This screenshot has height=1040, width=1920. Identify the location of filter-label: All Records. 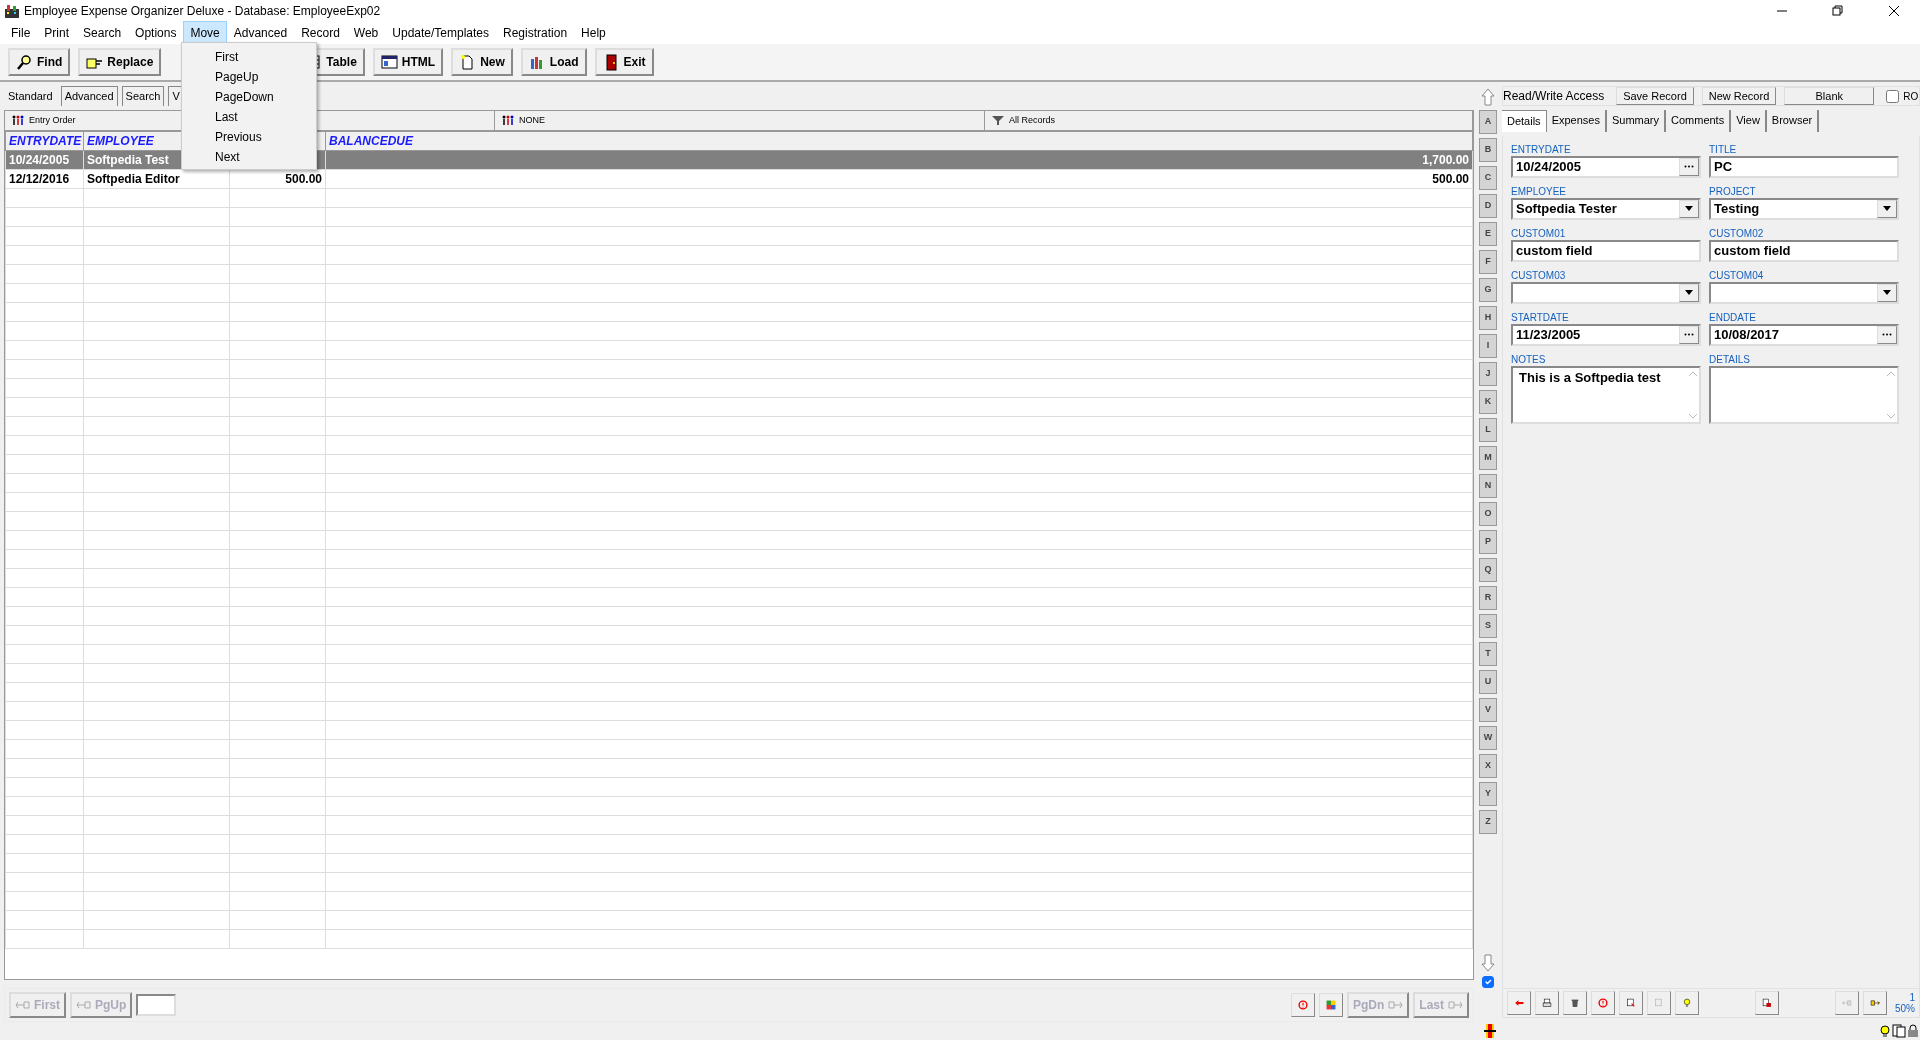
(1032, 120).